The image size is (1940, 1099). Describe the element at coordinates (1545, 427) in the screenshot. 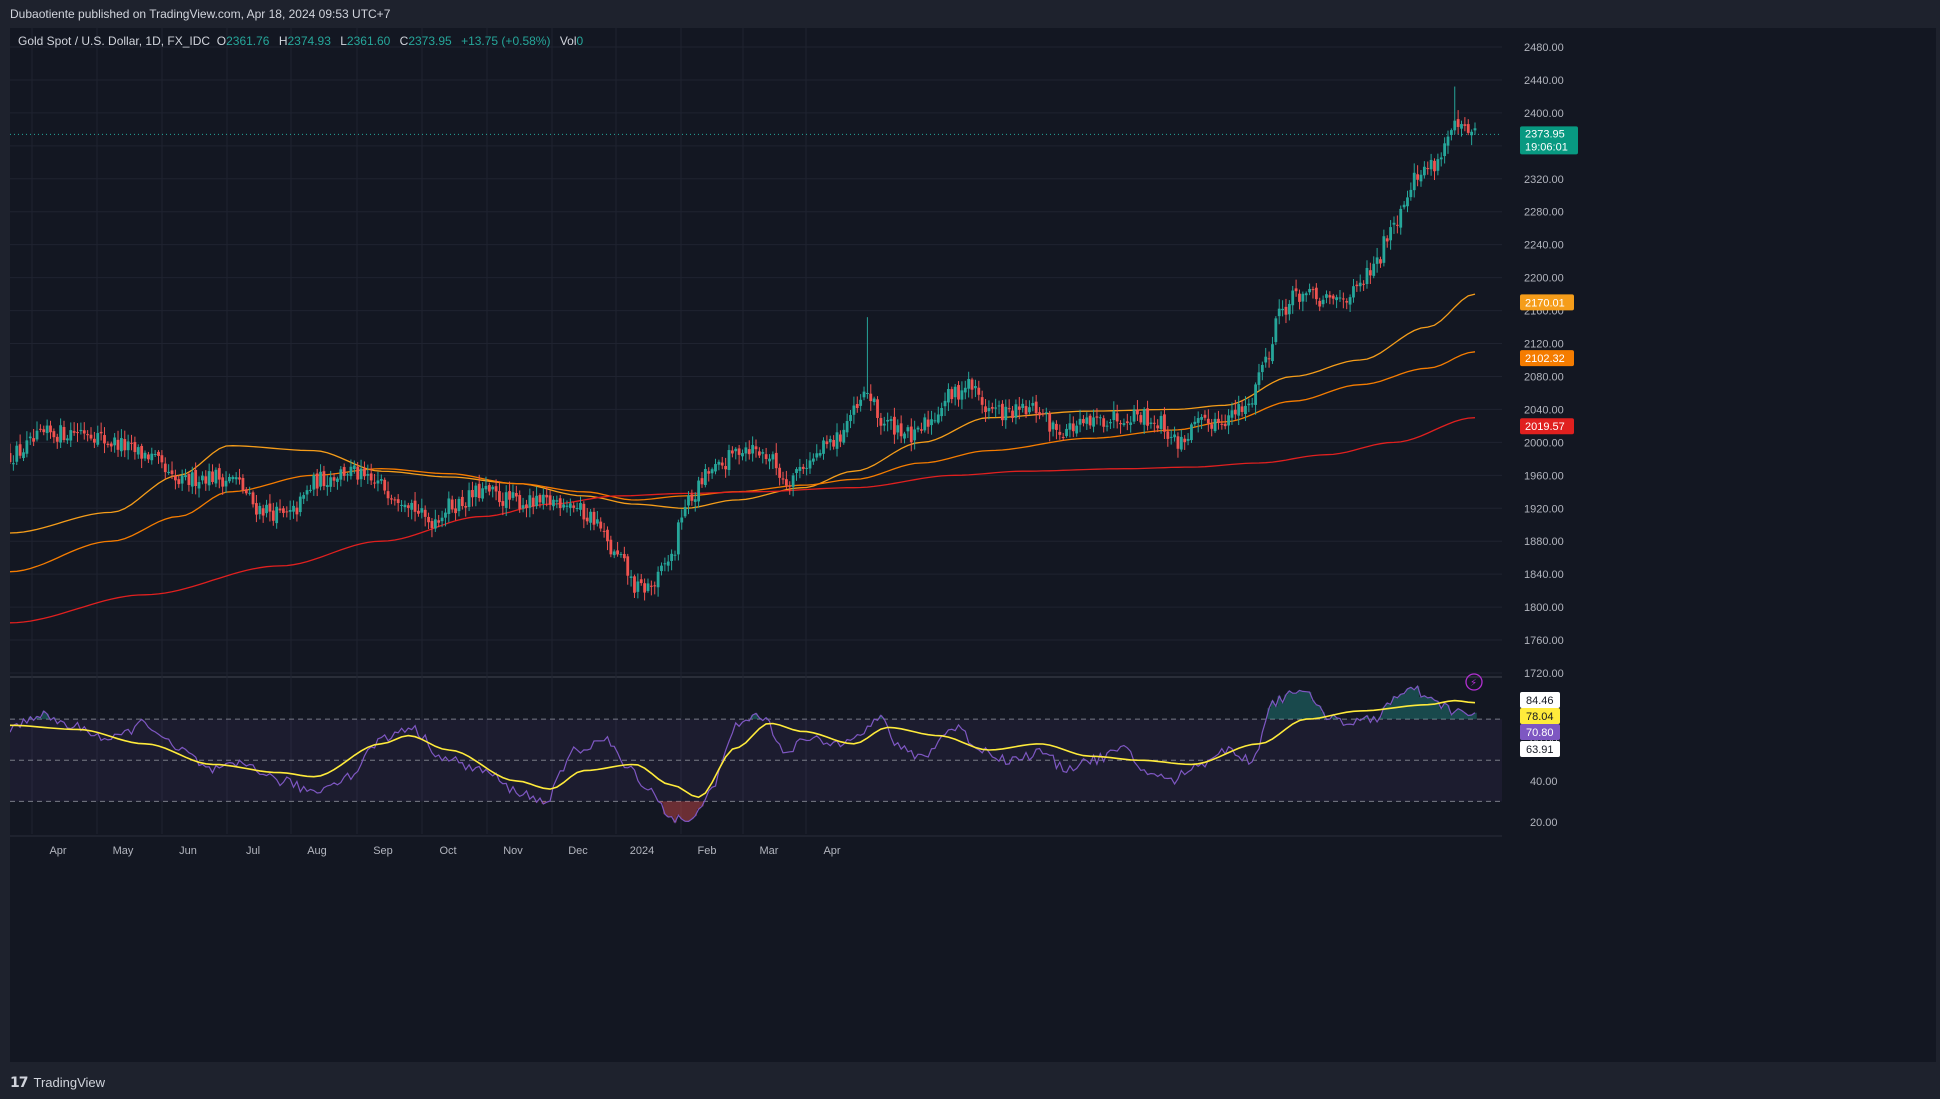

I see `ma-value-label: 2019.57` at that location.